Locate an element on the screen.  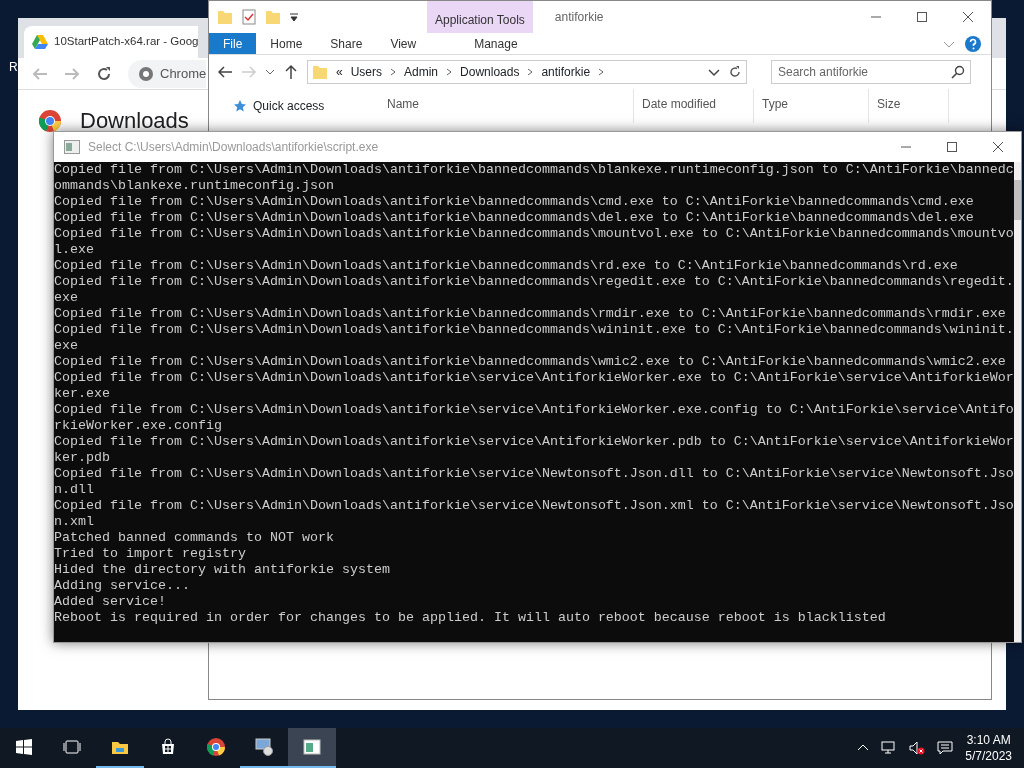
breadcrumb-item: Downloads is located at coordinates (490, 72).